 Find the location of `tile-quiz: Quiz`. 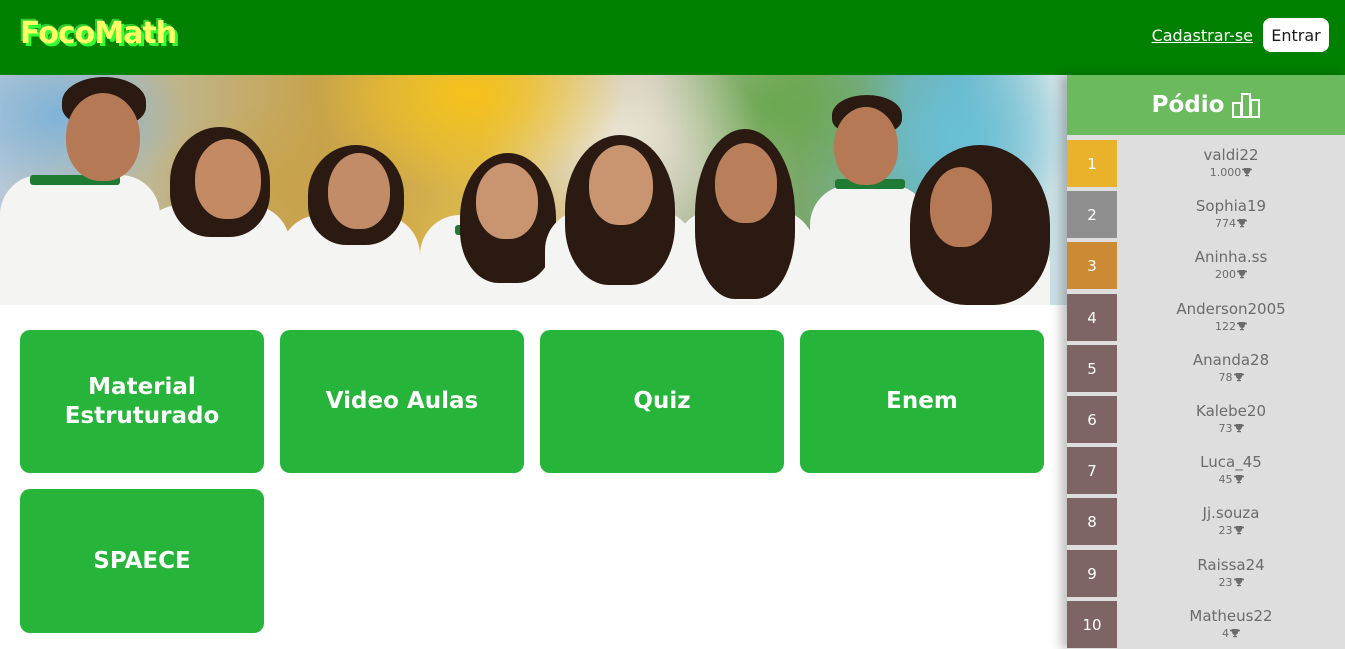

tile-quiz: Quiz is located at coordinates (662, 401).